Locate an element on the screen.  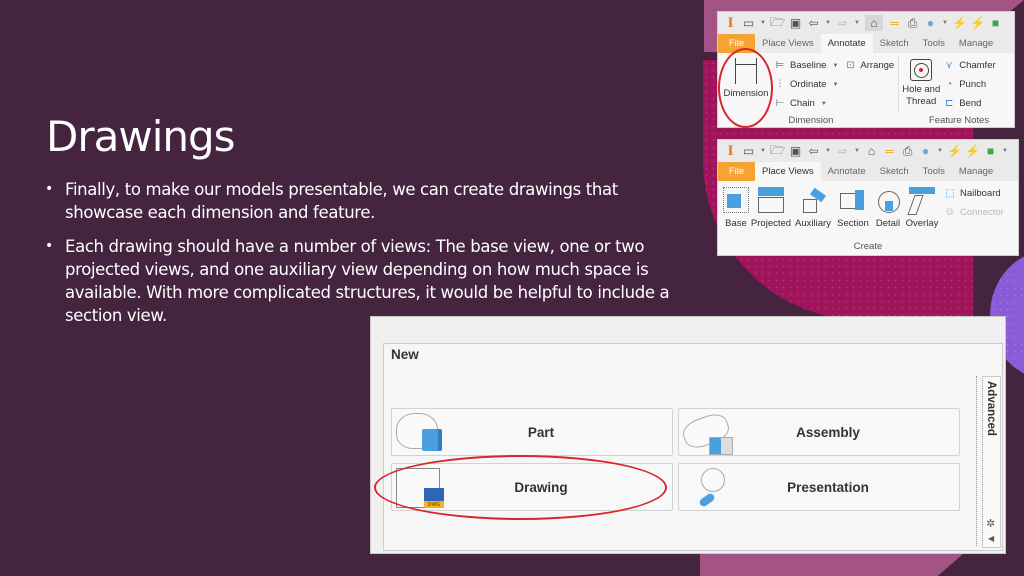
overlay-view-button: Overlay is located at coordinates (922, 211).